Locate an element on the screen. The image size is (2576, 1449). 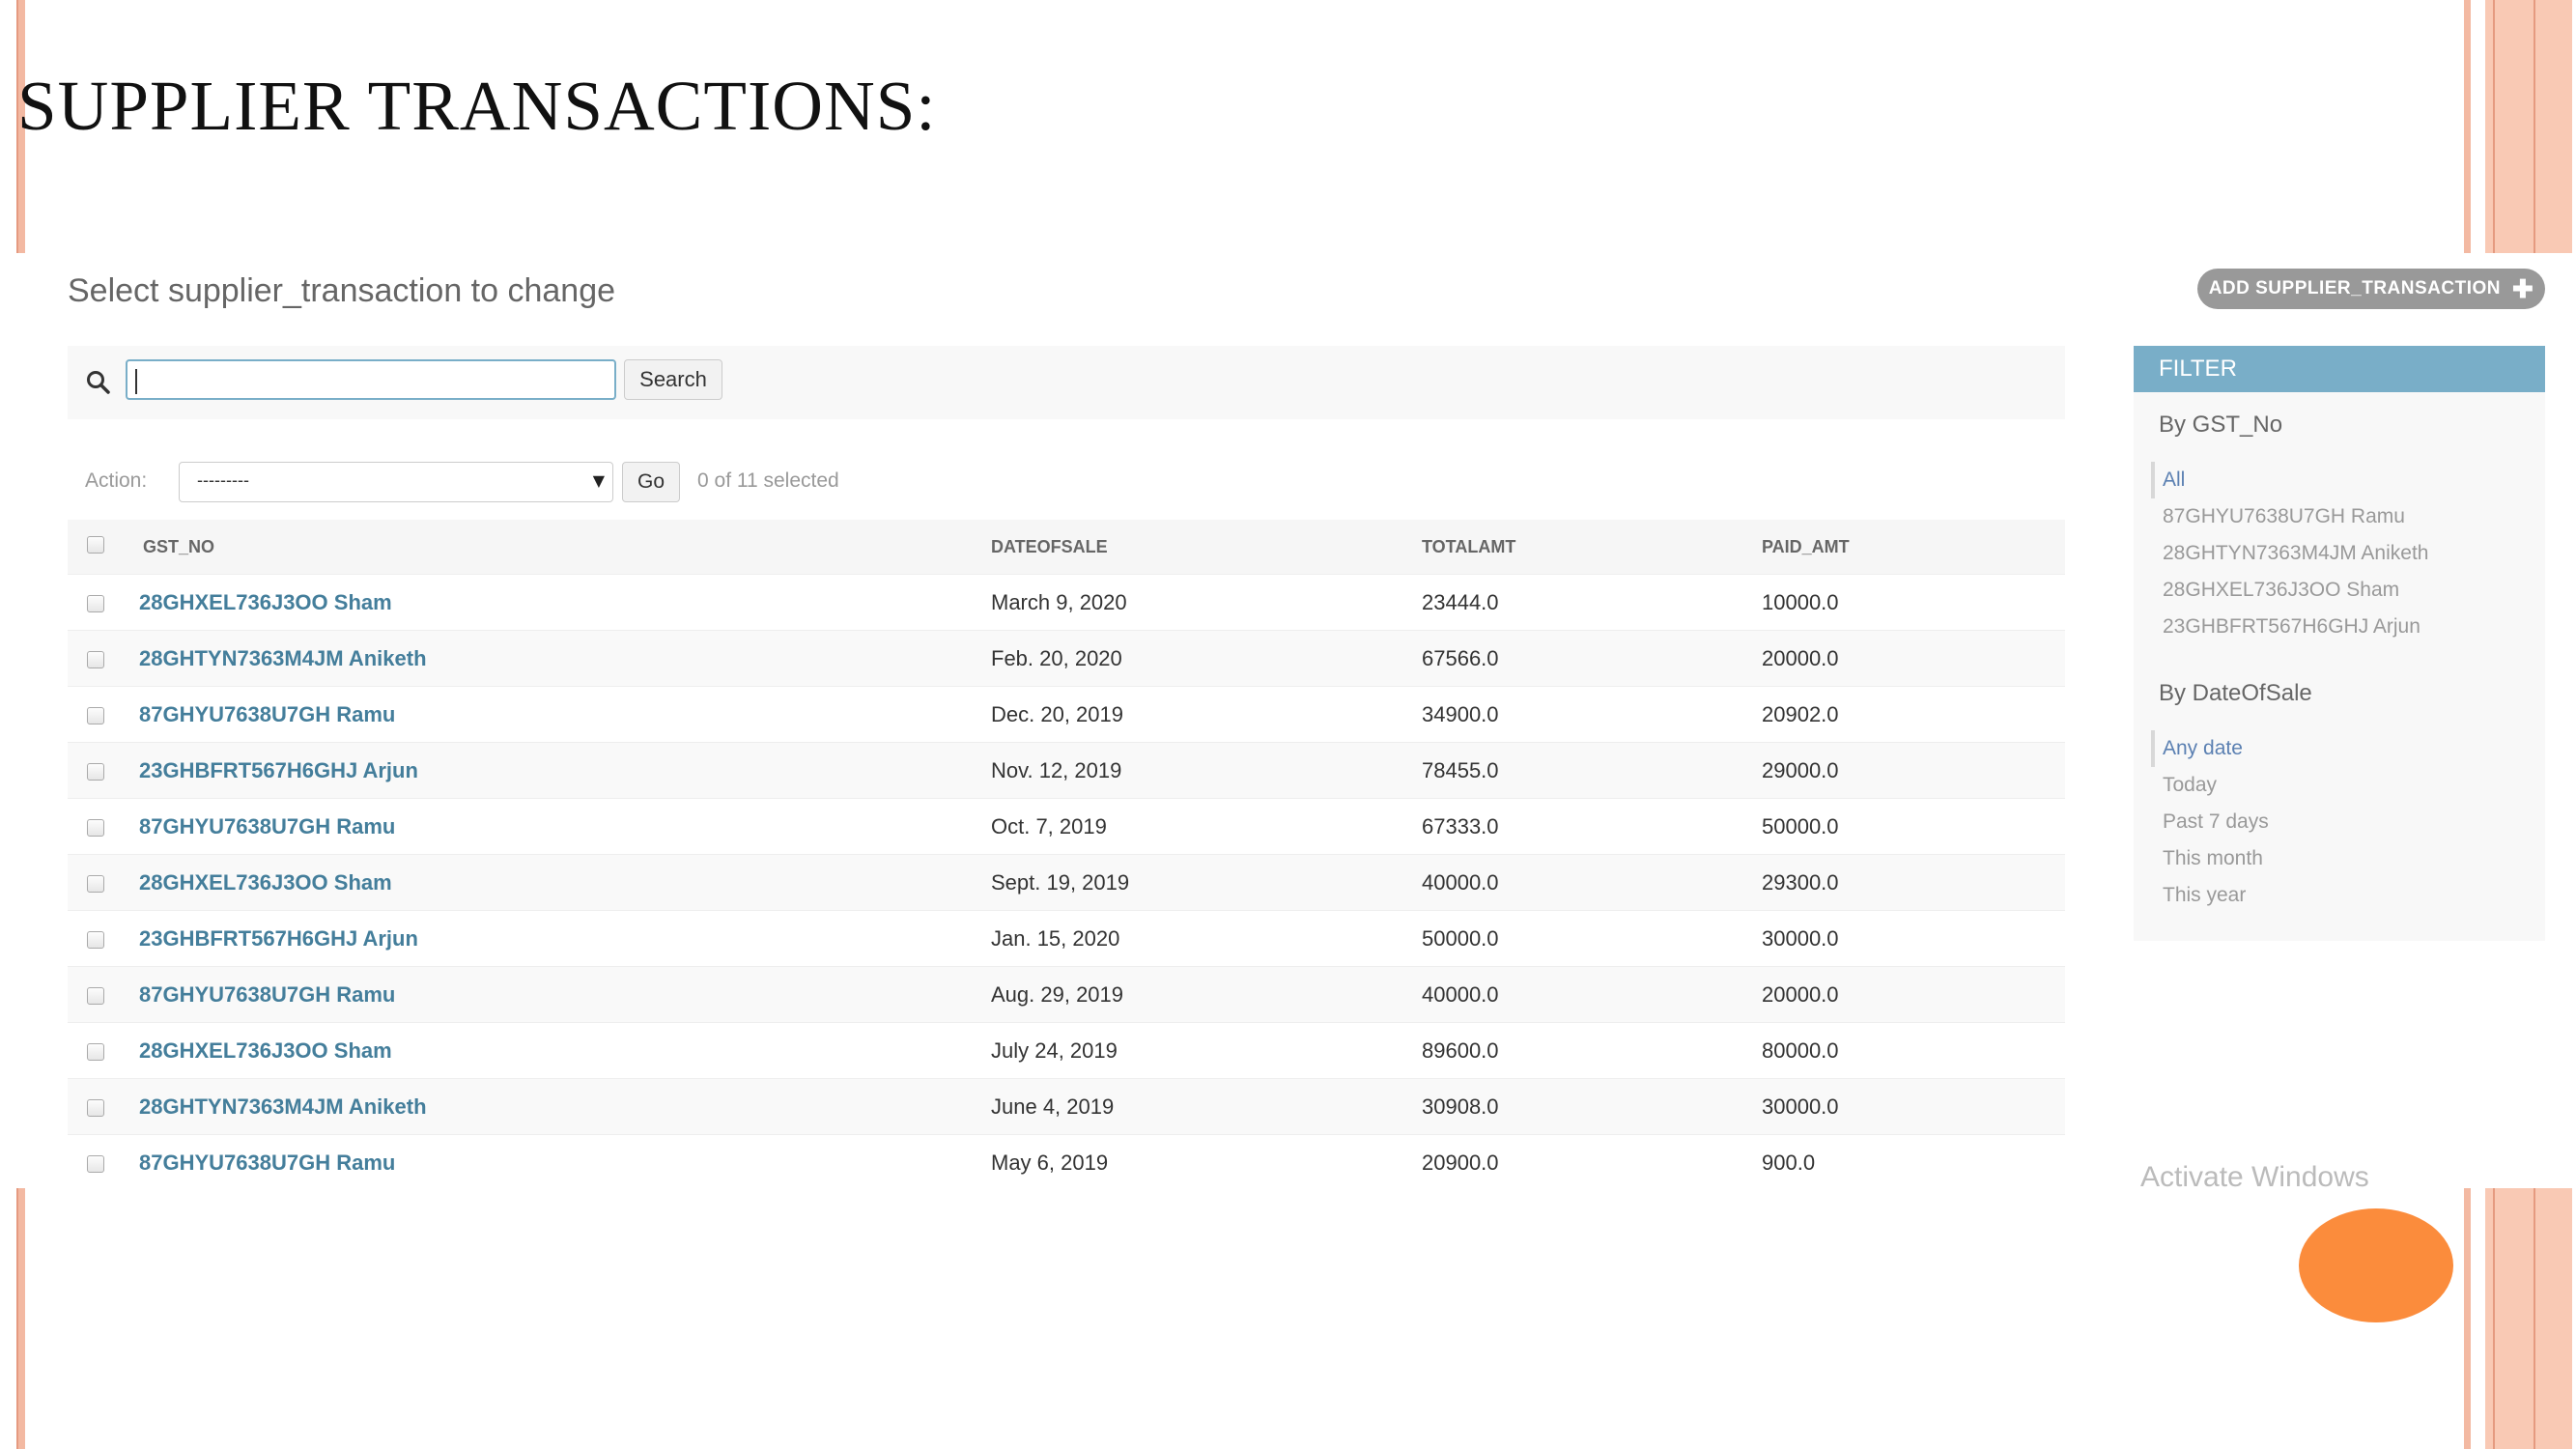
chevron-down-icon: ▼ is located at coordinates (598, 480).